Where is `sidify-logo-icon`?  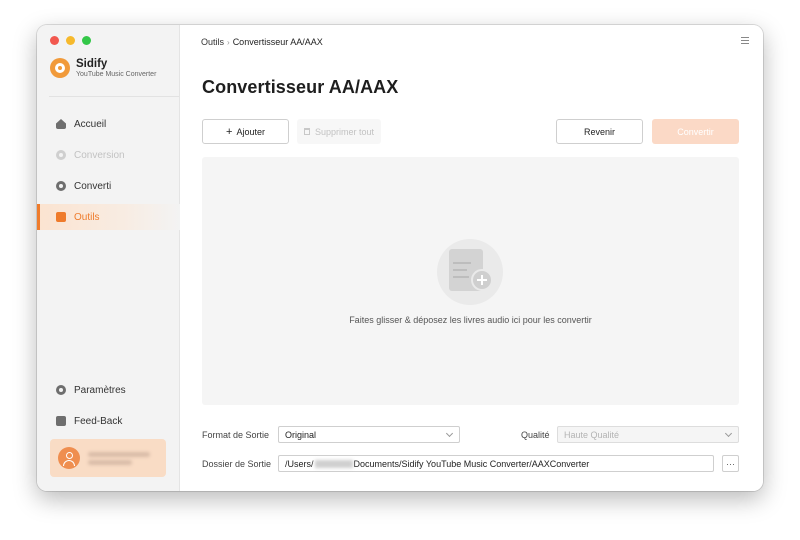 sidify-logo-icon is located at coordinates (60, 68).